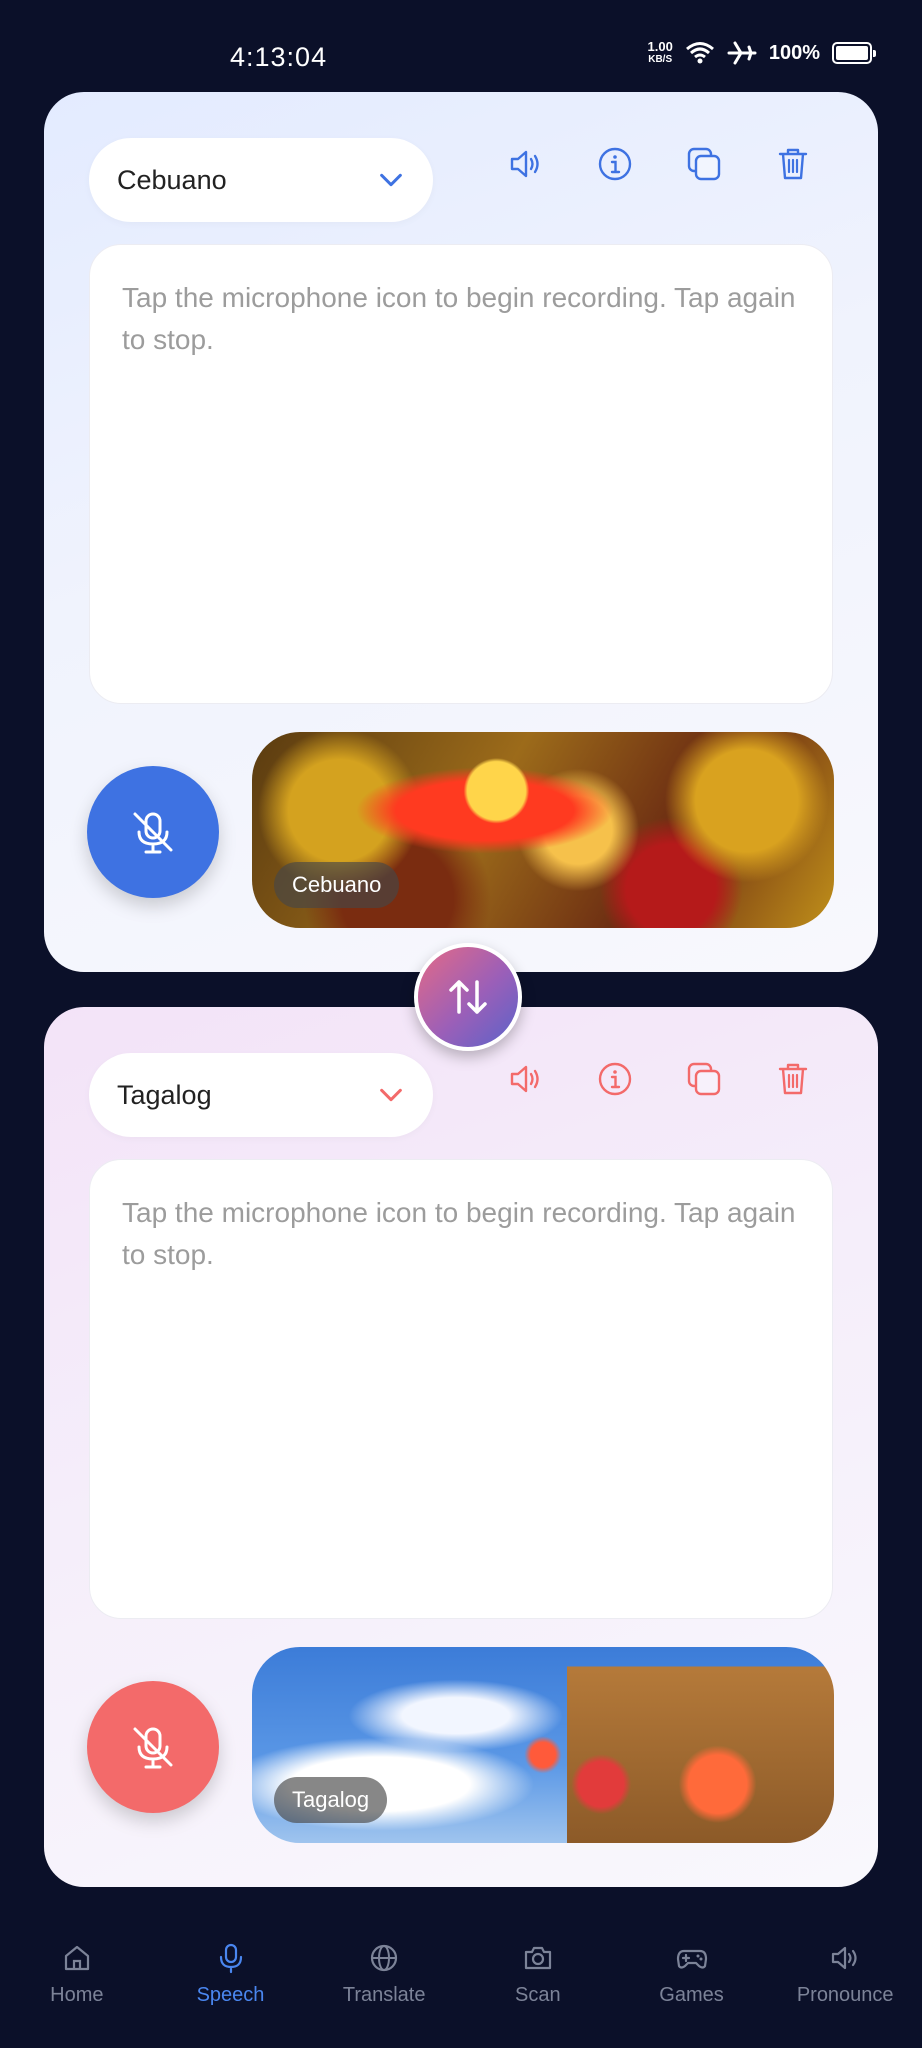 The image size is (922, 2048). Describe the element at coordinates (77, 1979) in the screenshot. I see `nav-item-home: Home` at that location.